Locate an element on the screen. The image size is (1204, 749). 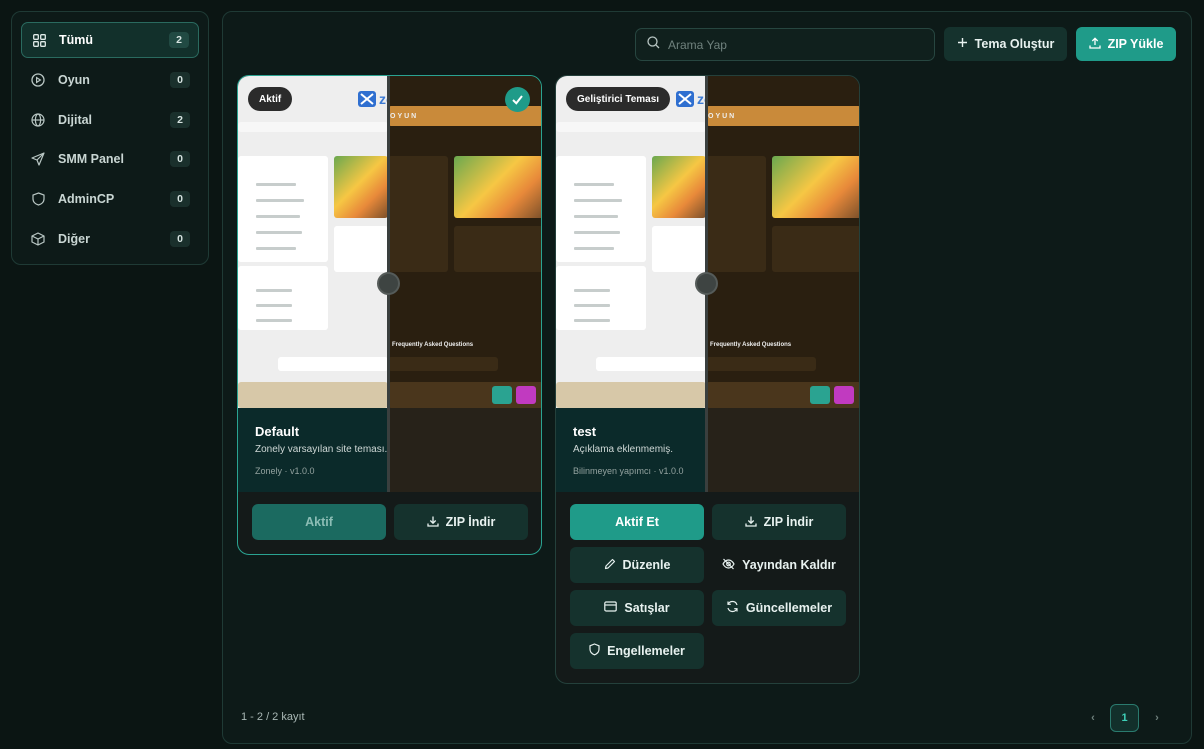
edit-button: Düzenle is located at coordinates (637, 565).